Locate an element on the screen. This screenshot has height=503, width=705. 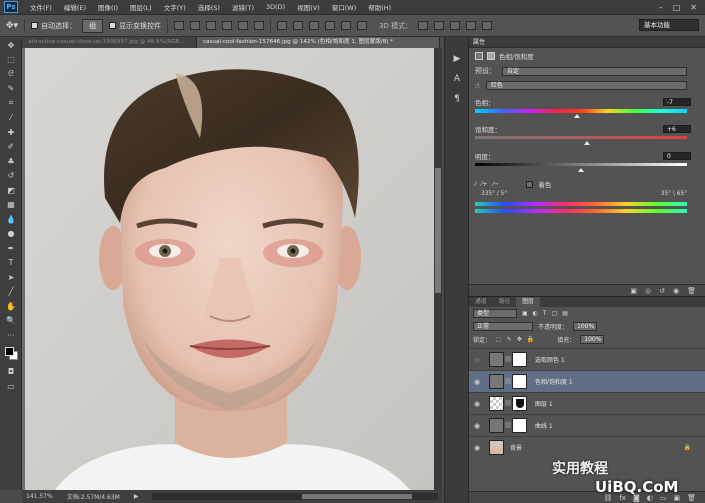
eyedropper-minus-icon: ⁄− is located at coordinates (496, 184).